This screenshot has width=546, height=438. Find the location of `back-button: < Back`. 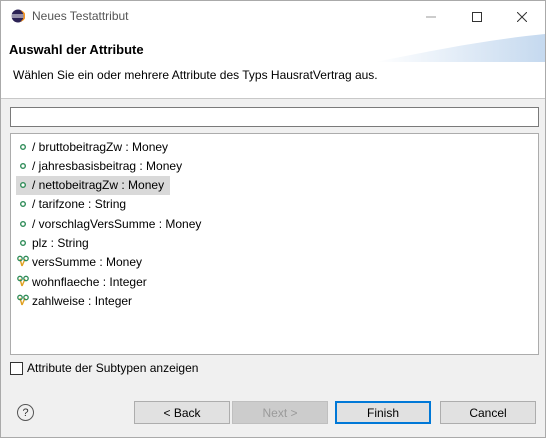

back-button: < Back is located at coordinates (182, 412).